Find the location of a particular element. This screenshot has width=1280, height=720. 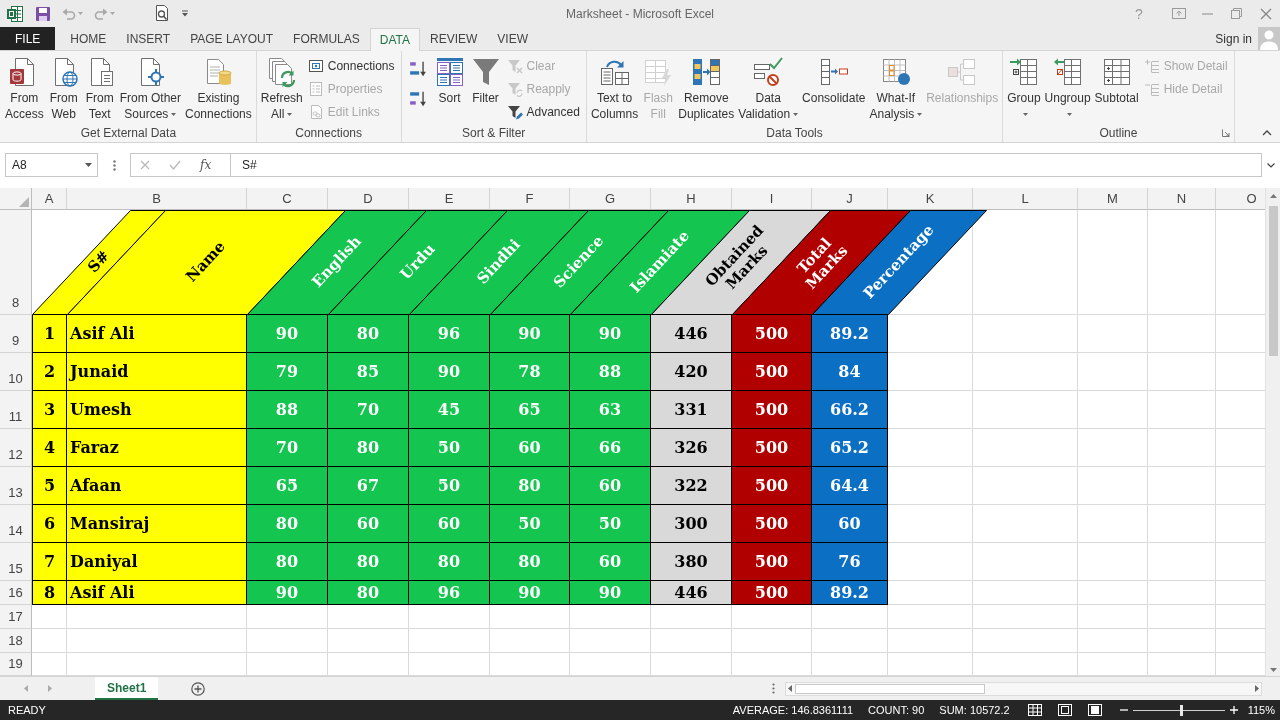

row-header: 19 is located at coordinates (16, 664).